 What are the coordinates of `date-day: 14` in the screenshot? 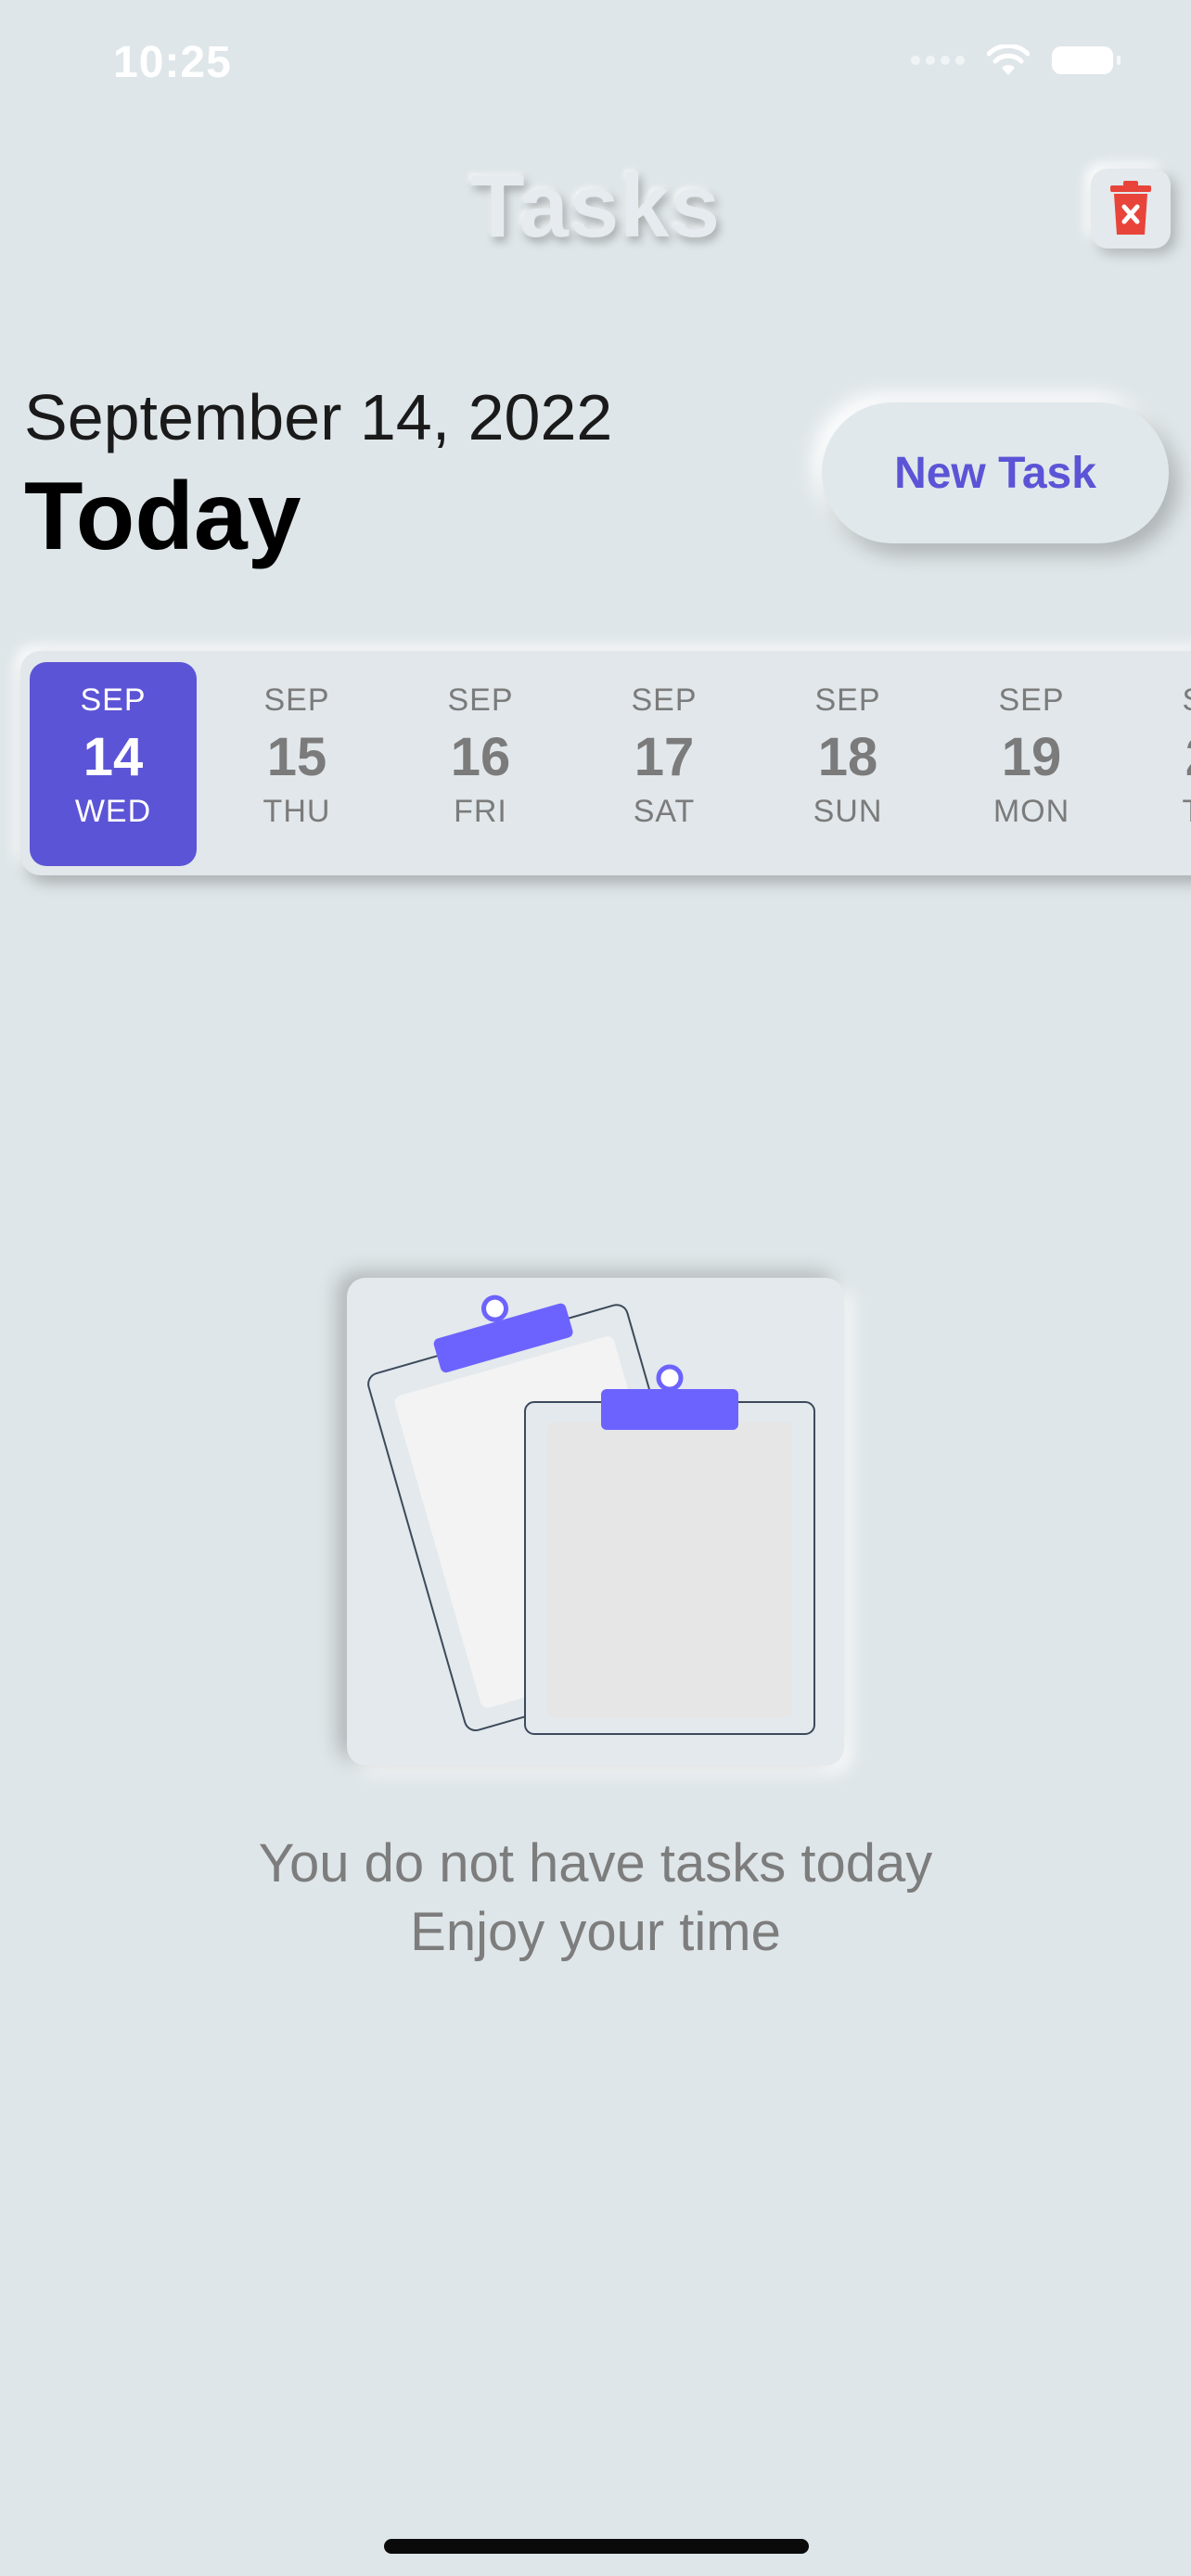 It's located at (113, 757).